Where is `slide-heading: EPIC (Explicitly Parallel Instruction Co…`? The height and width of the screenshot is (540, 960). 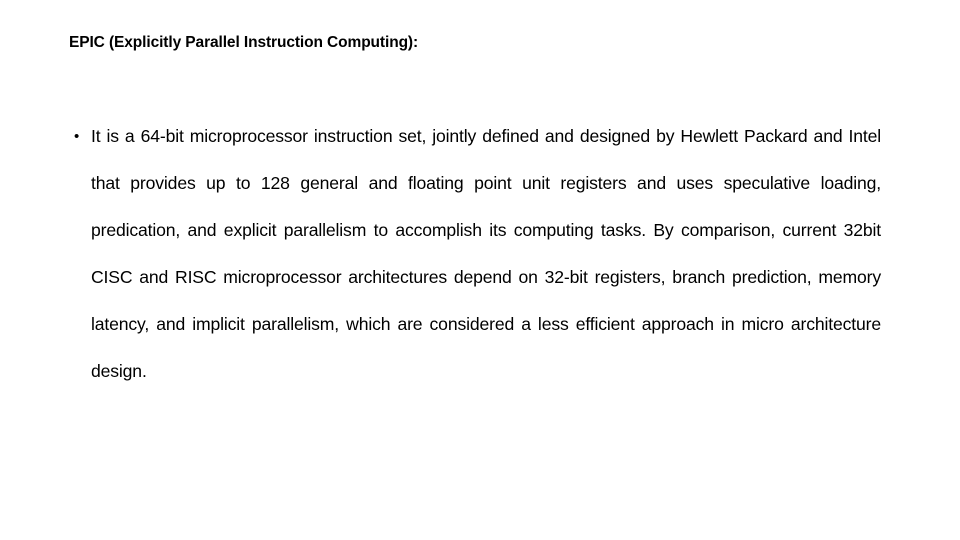 slide-heading: EPIC (Explicitly Parallel Instruction Co… is located at coordinates (244, 42).